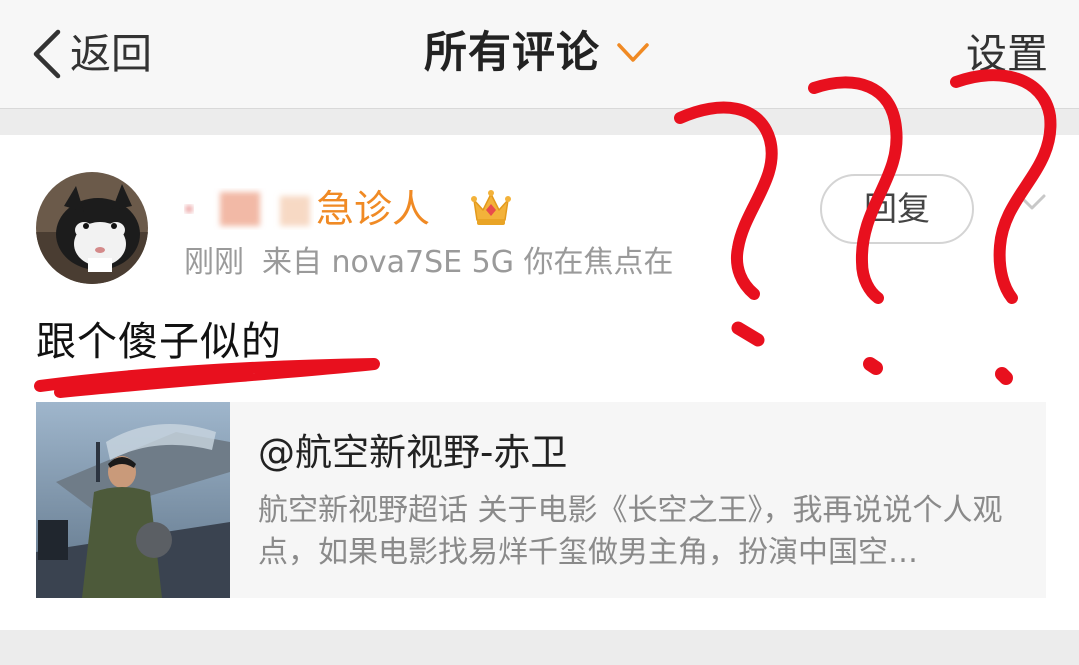 Image resolution: width=1079 pixels, height=665 pixels. Describe the element at coordinates (512, 53) in the screenshot. I see `page-title: 所有评论` at that location.